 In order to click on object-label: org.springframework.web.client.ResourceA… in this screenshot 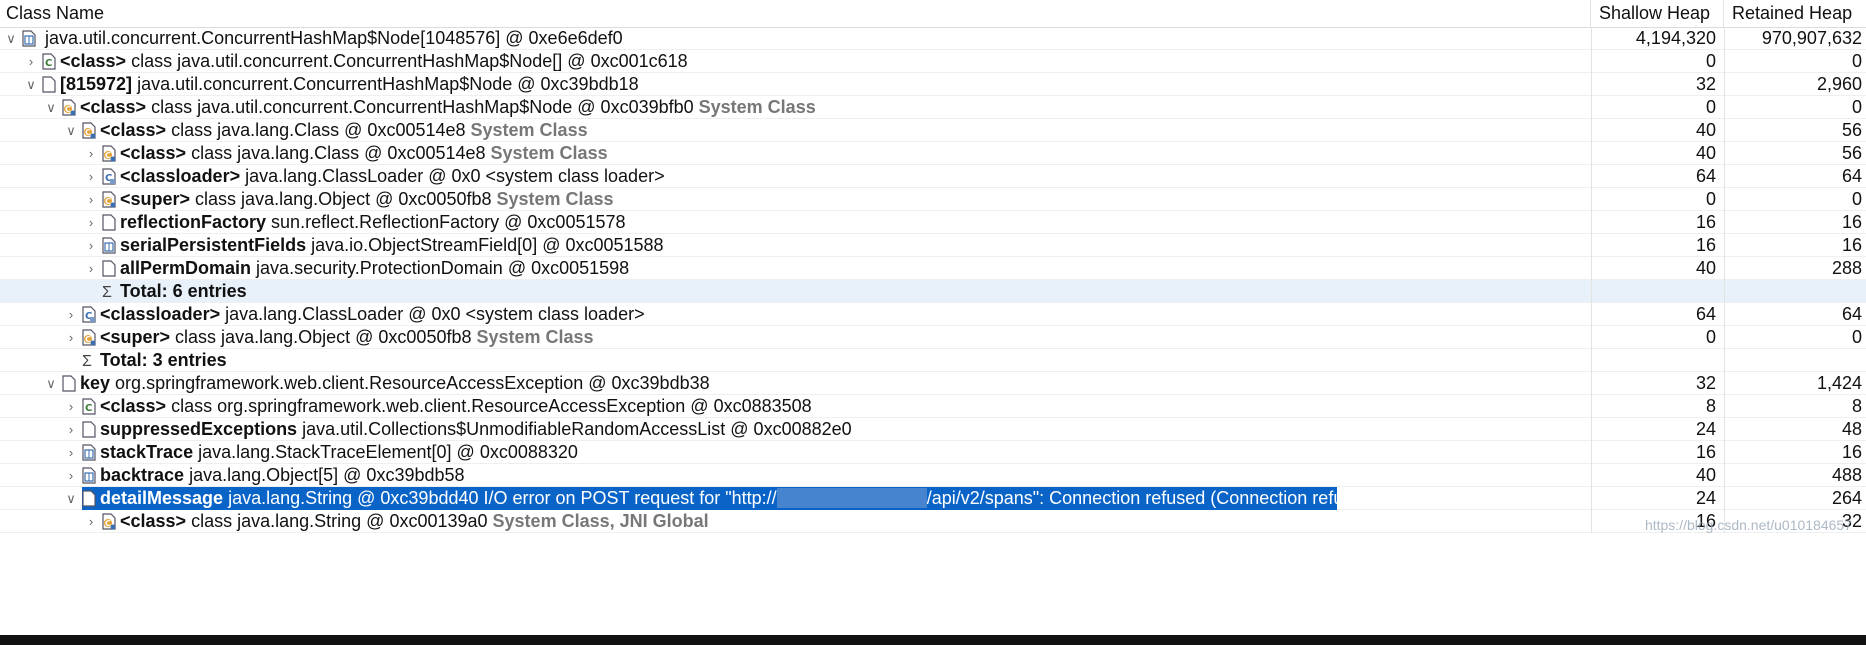, I will do `click(410, 383)`.